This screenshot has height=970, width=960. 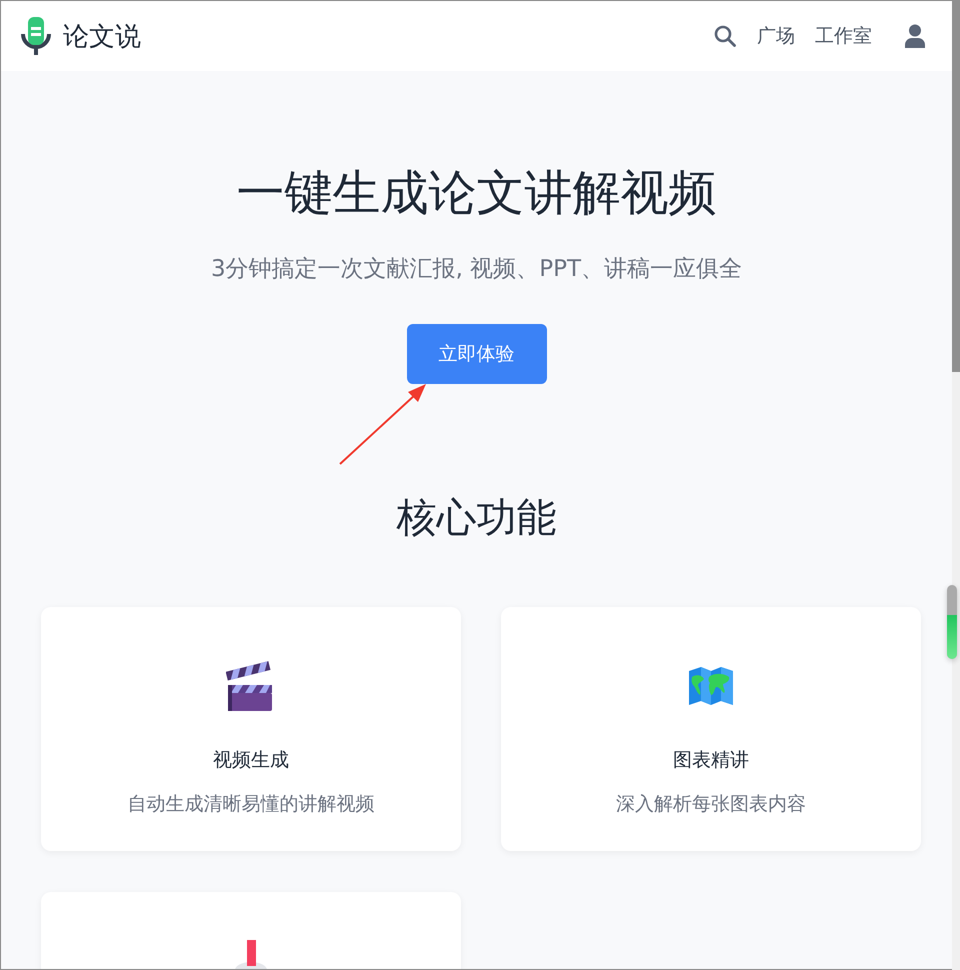 I want to click on search-icon, so click(x=725, y=36).